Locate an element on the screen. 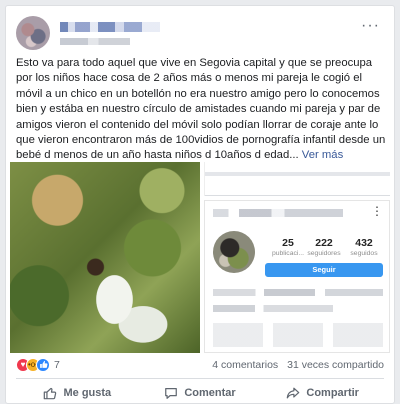  comments-count-link: 4 comentarios is located at coordinates (245, 365).